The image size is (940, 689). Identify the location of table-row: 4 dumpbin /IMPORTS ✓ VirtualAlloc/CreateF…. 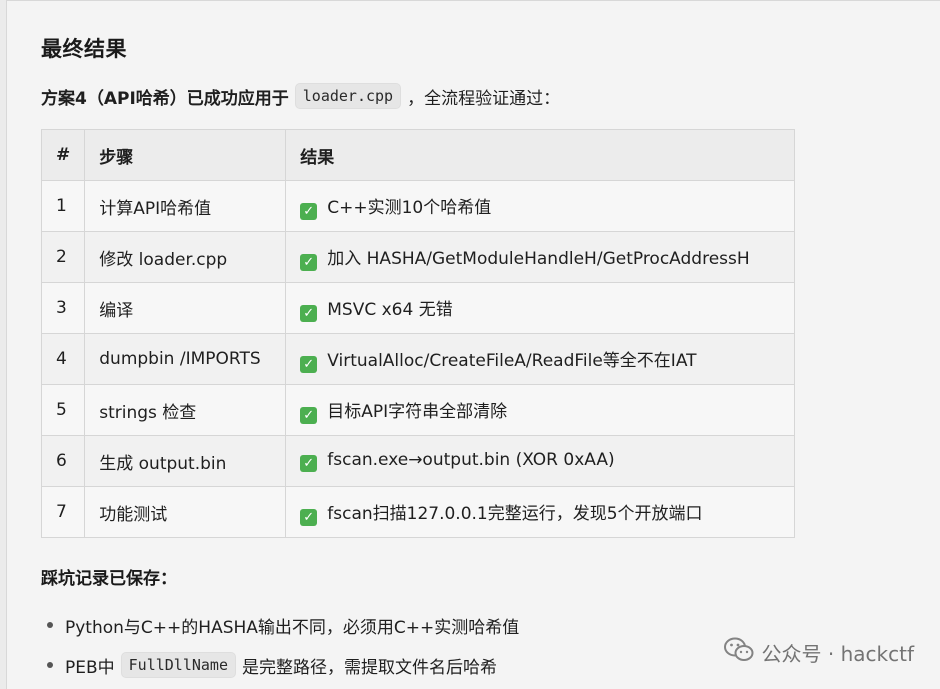
(418, 359).